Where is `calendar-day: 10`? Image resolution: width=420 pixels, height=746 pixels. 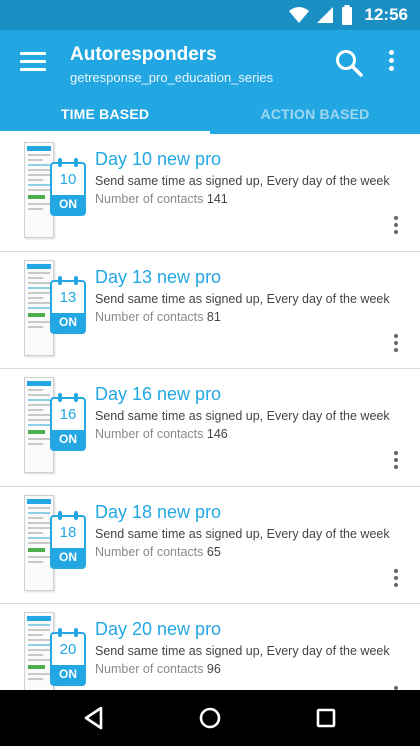 calendar-day: 10 is located at coordinates (68, 179).